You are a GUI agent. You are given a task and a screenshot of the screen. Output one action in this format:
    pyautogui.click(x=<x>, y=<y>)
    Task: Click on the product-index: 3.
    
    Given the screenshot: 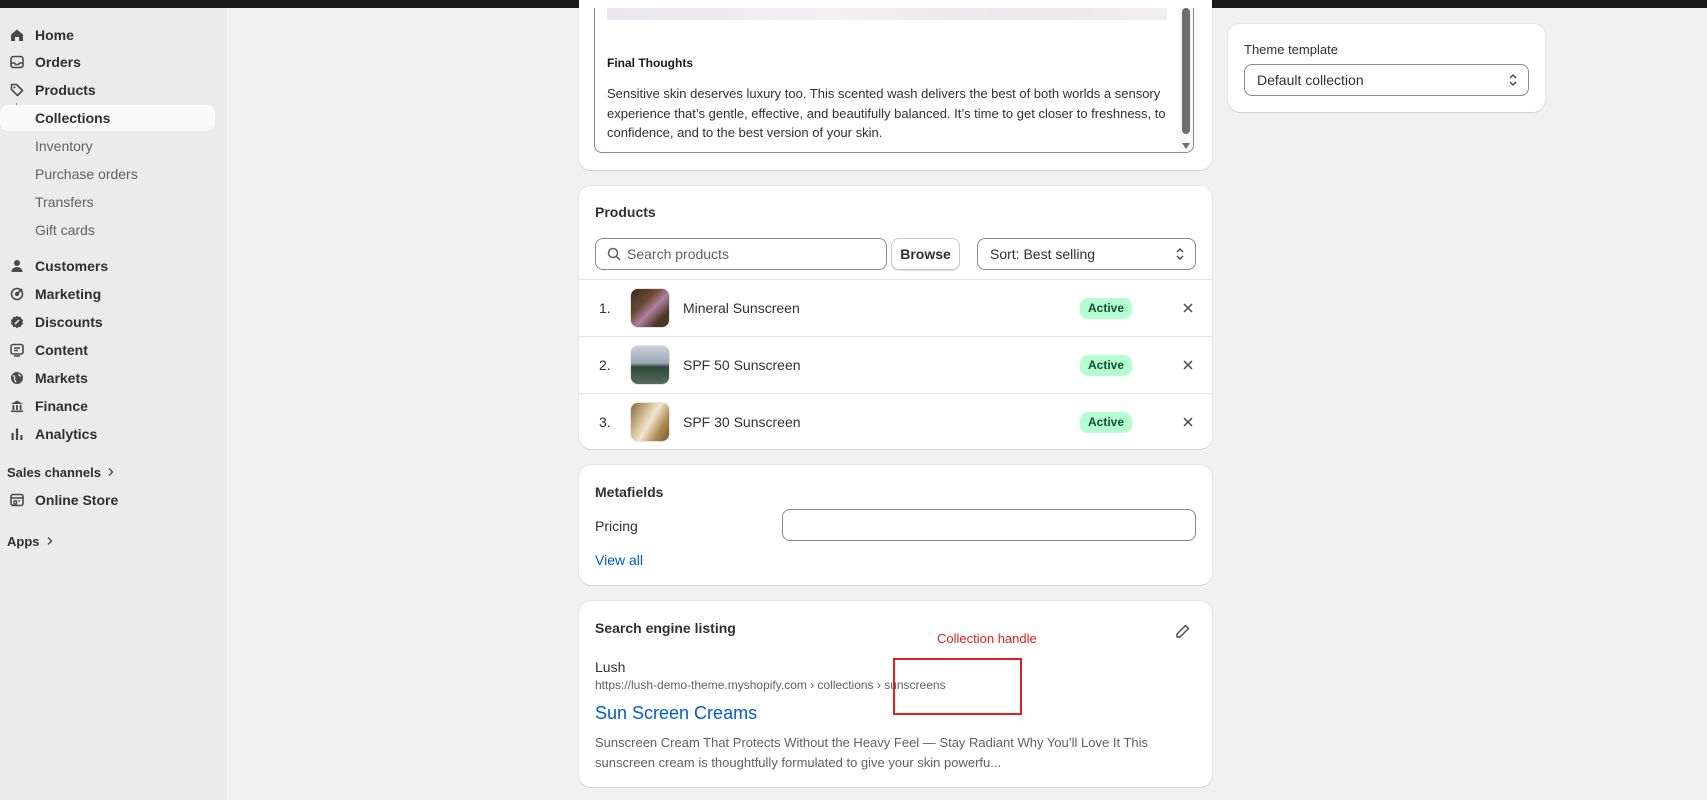 What is the action you would take?
    pyautogui.click(x=605, y=422)
    